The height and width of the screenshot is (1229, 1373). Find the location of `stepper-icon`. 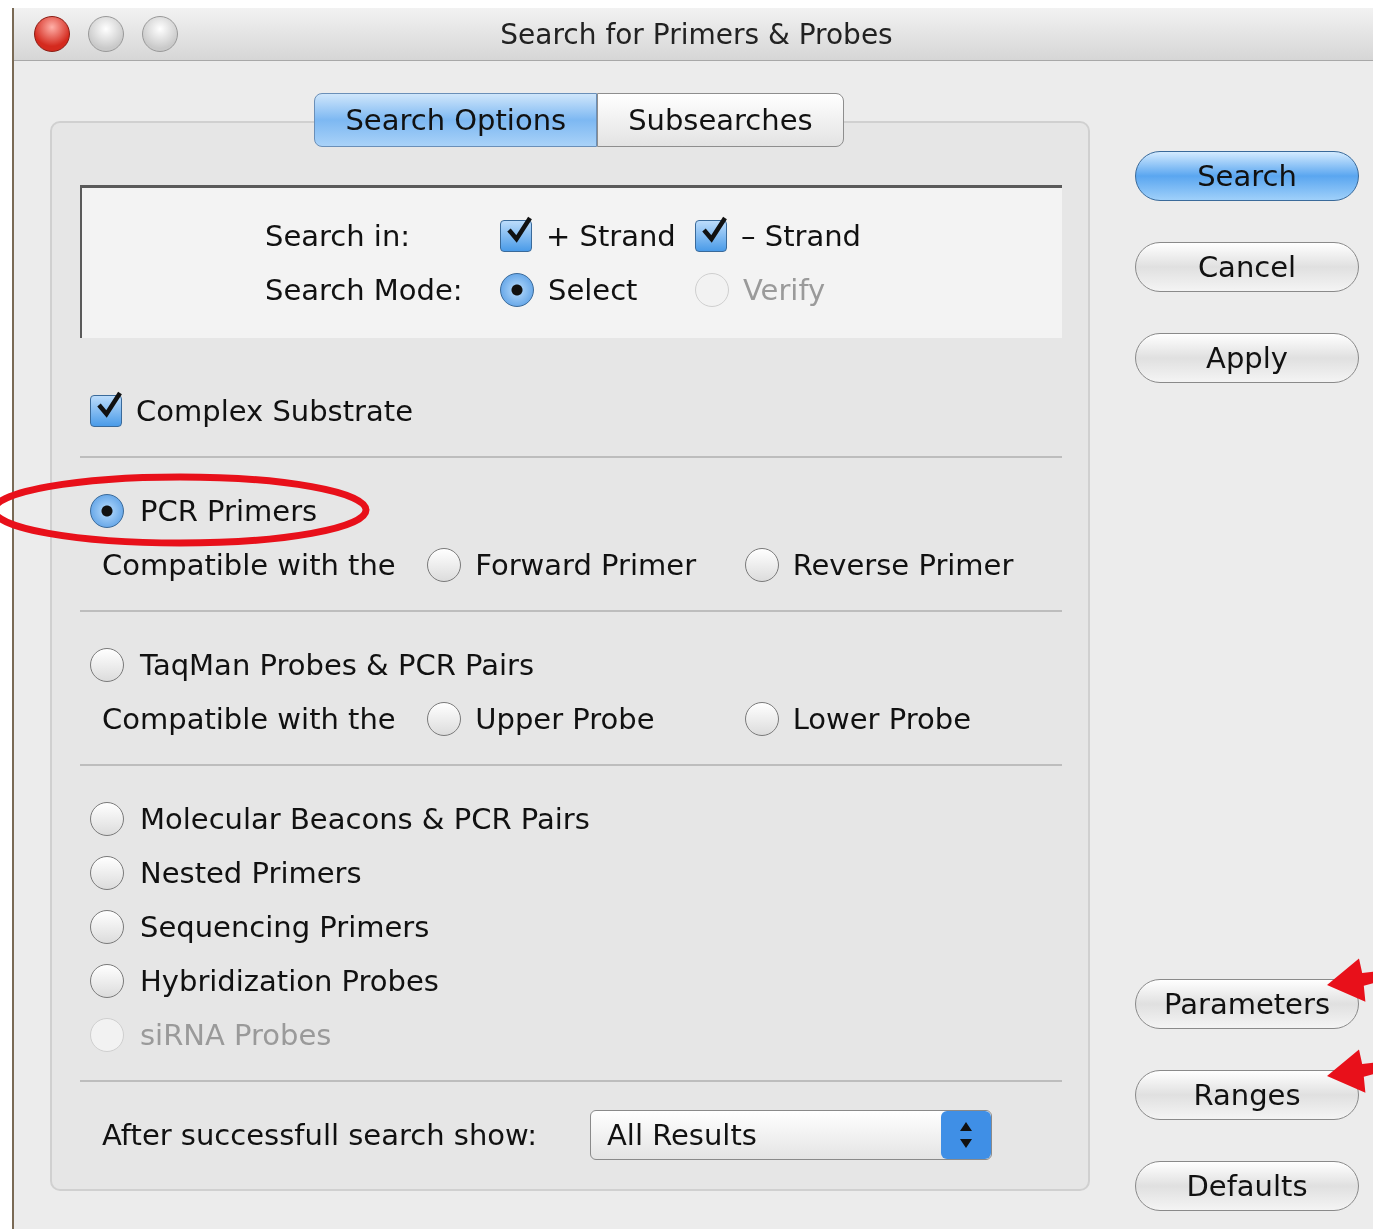

stepper-icon is located at coordinates (966, 1135).